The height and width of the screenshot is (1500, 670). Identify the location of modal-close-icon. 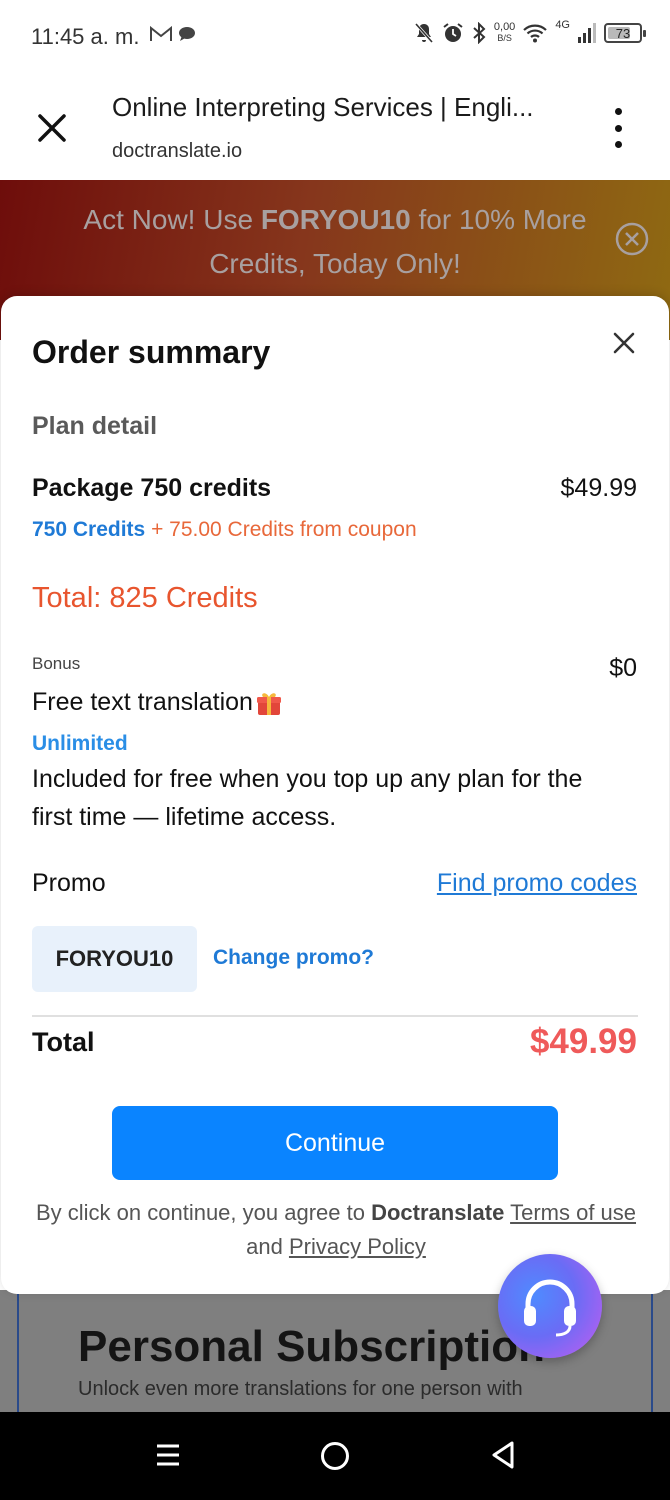
(624, 343).